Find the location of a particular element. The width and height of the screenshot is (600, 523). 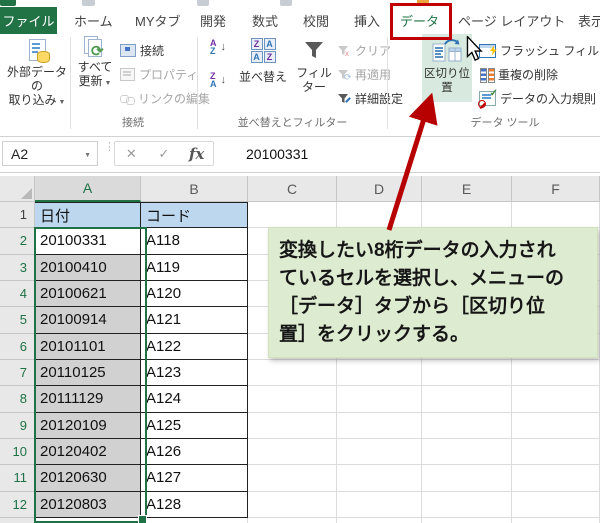

sort-za-button: ZA ↓ is located at coordinates (218, 80).